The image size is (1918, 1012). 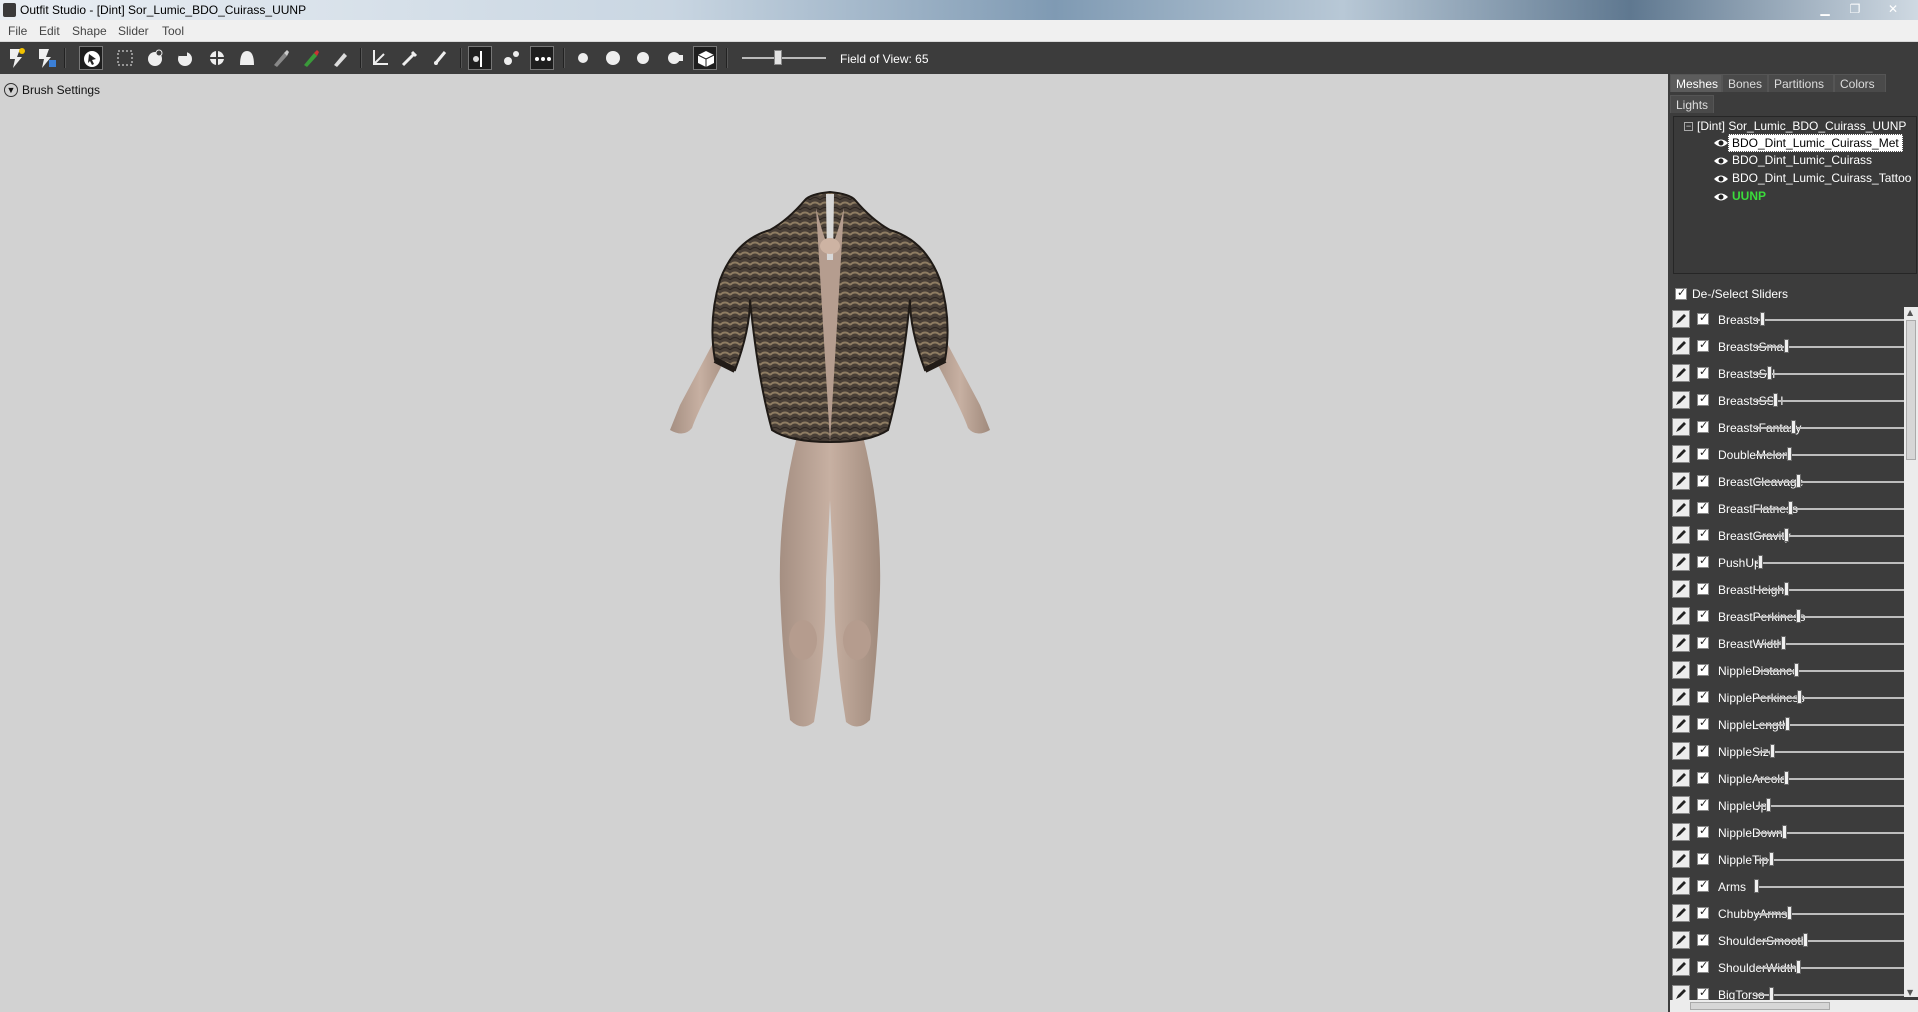 I want to click on vertex-edit-icon, so click(x=440, y=58).